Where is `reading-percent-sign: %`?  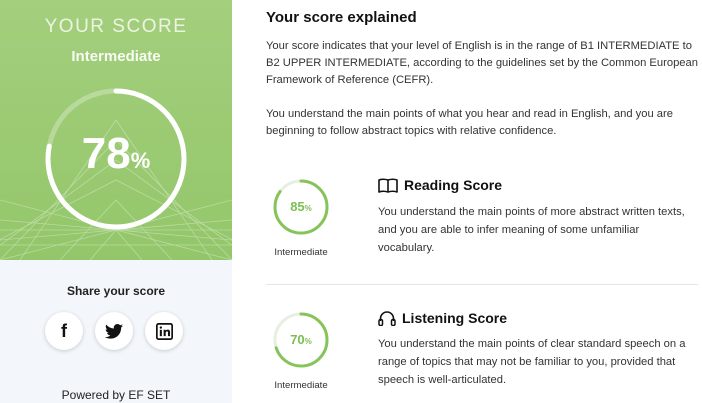
reading-percent-sign: % is located at coordinates (308, 208).